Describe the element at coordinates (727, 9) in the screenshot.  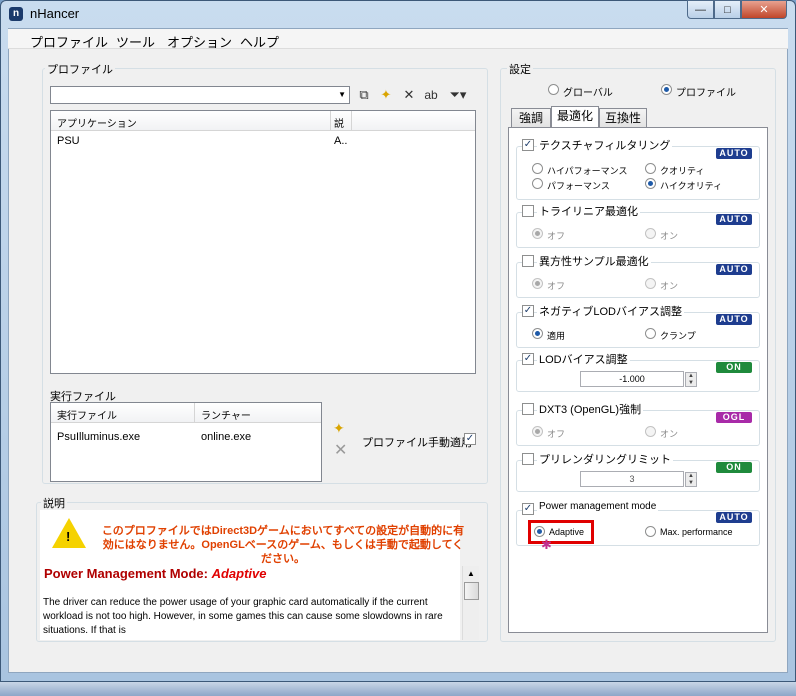
I see `maximize-button: □` at that location.